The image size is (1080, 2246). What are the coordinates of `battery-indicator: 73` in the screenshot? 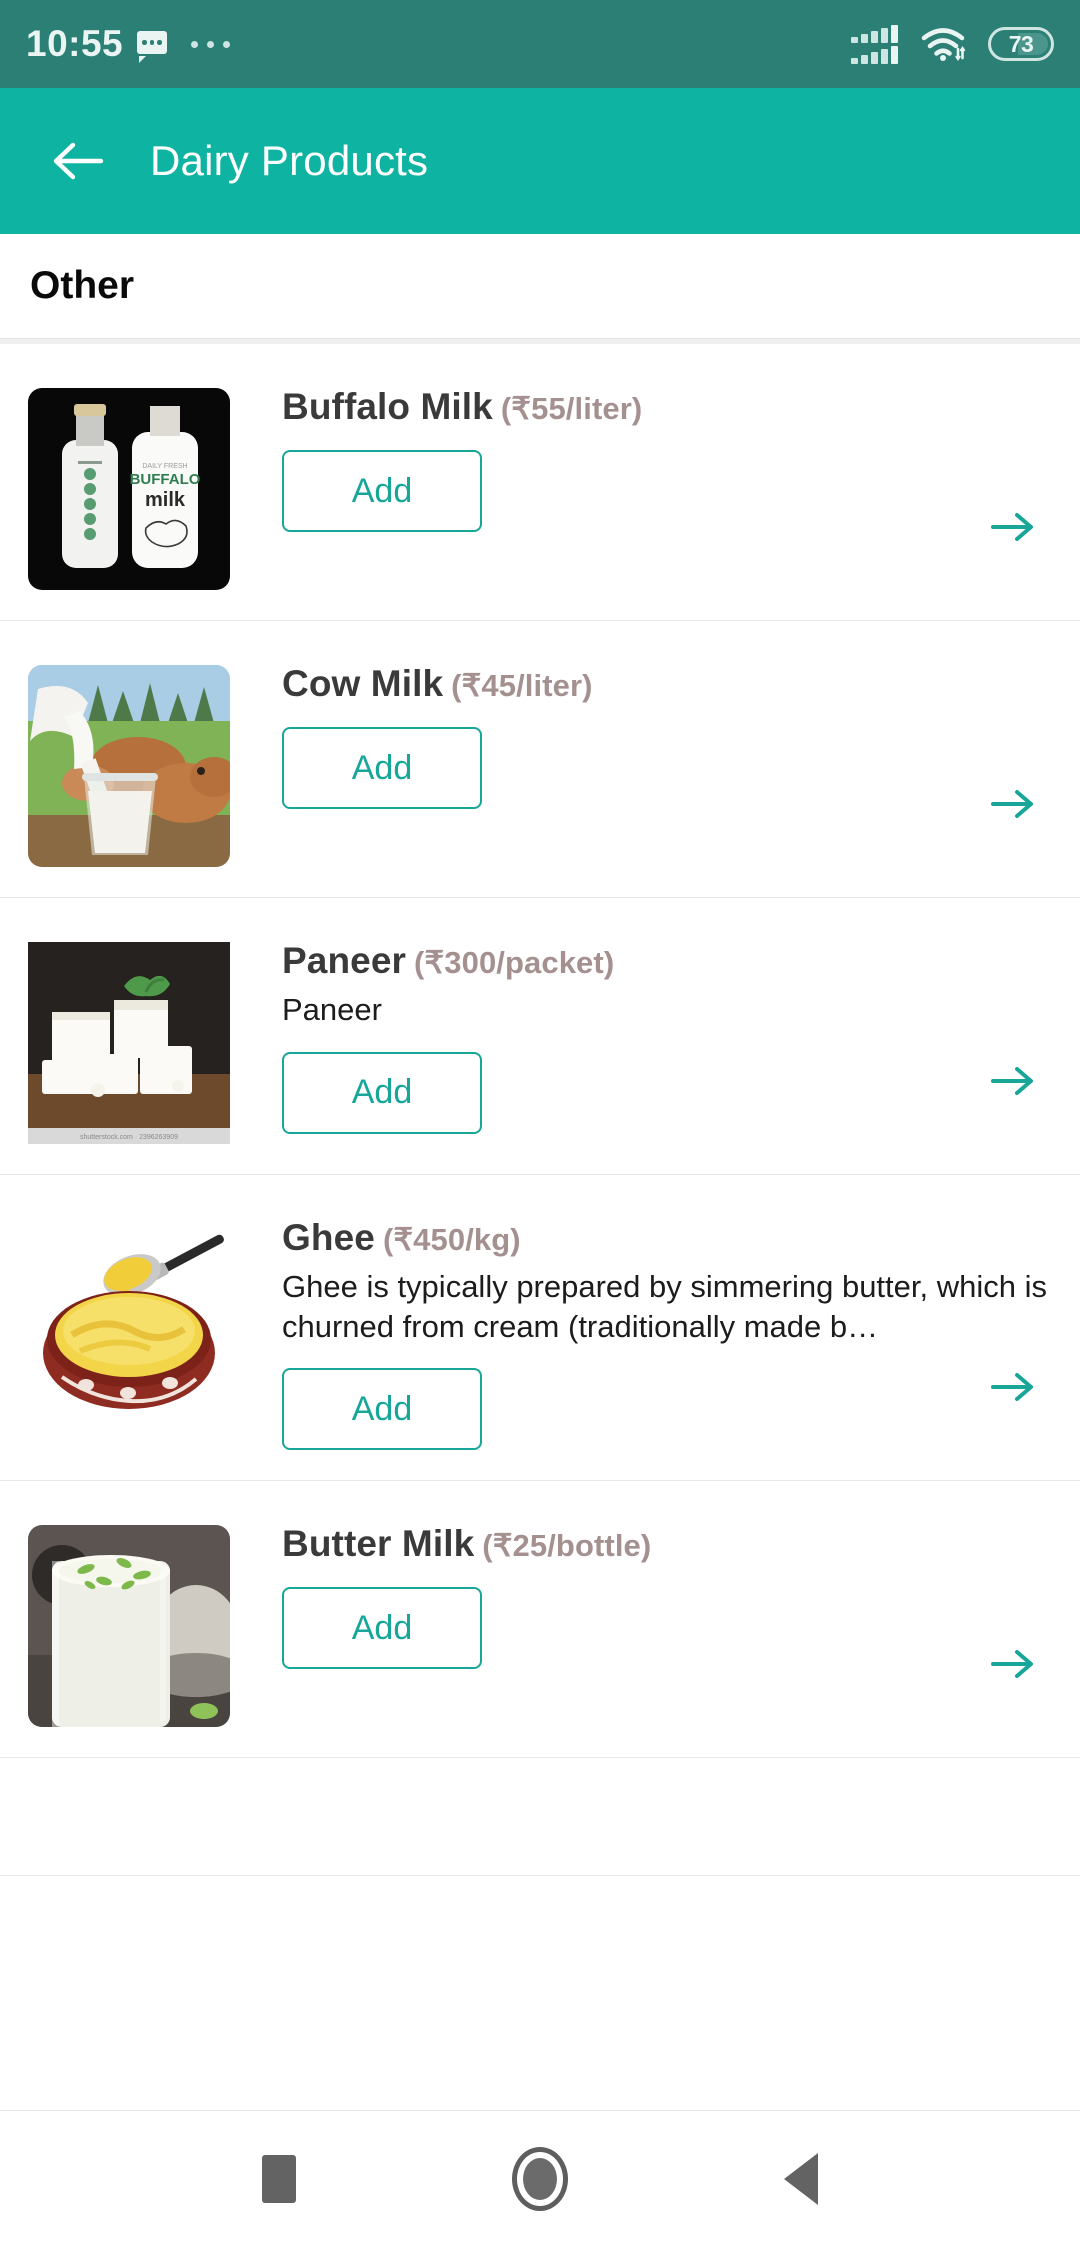 It's located at (1021, 44).